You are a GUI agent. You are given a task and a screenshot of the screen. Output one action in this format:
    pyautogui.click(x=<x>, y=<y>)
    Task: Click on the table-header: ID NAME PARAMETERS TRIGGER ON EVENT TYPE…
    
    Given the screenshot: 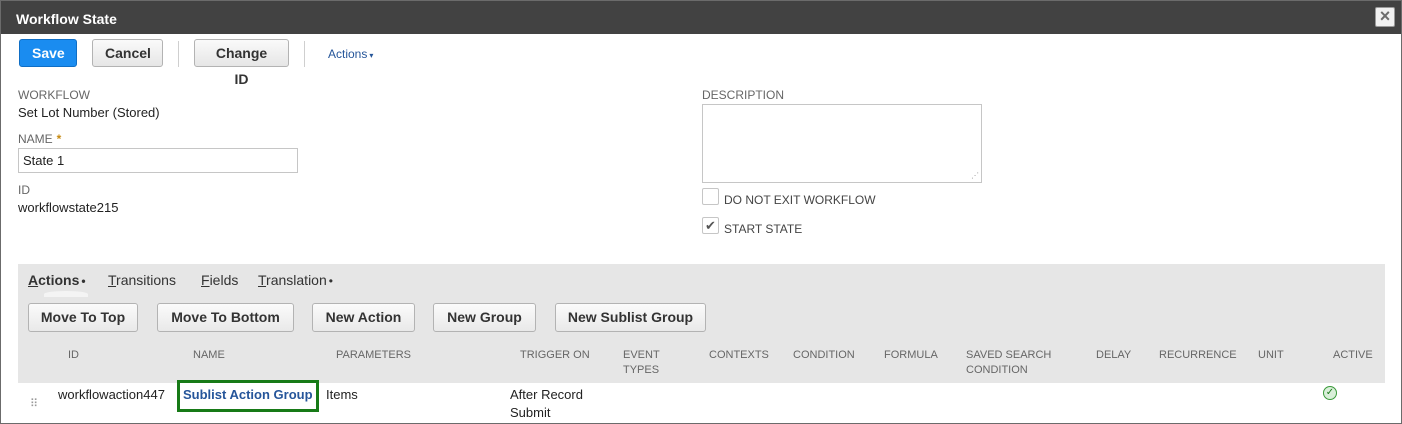 What is the action you would take?
    pyautogui.click(x=701, y=362)
    